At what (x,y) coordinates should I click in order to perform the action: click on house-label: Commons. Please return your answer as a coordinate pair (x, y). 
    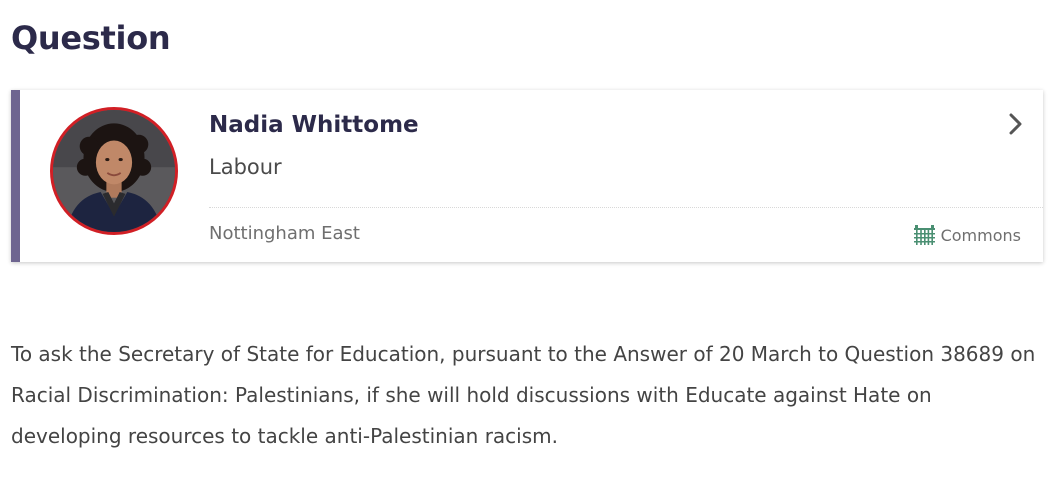
    Looking at the image, I should click on (980, 235).